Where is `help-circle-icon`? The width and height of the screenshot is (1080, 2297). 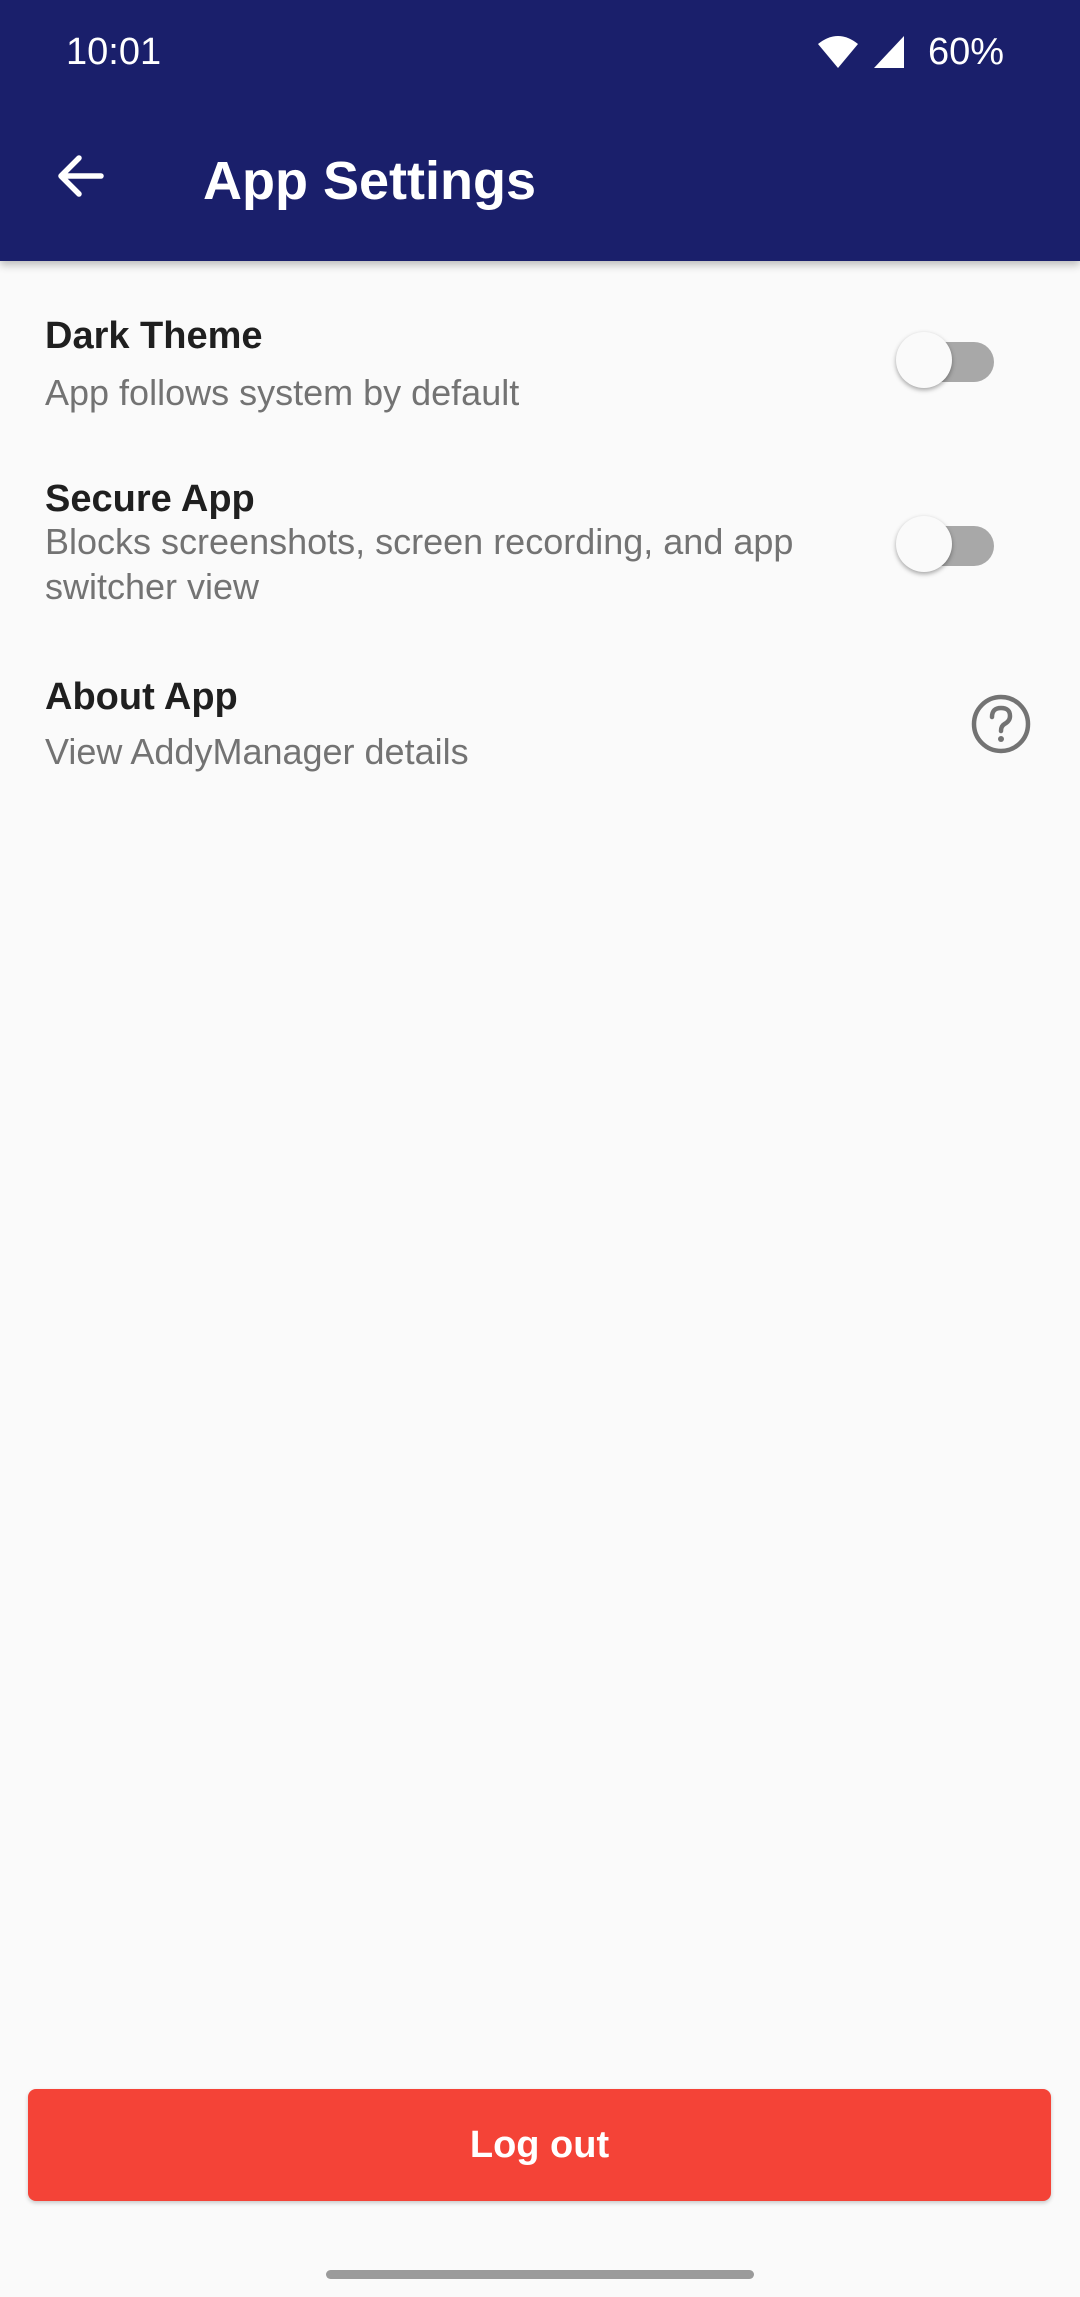
help-circle-icon is located at coordinates (1001, 724).